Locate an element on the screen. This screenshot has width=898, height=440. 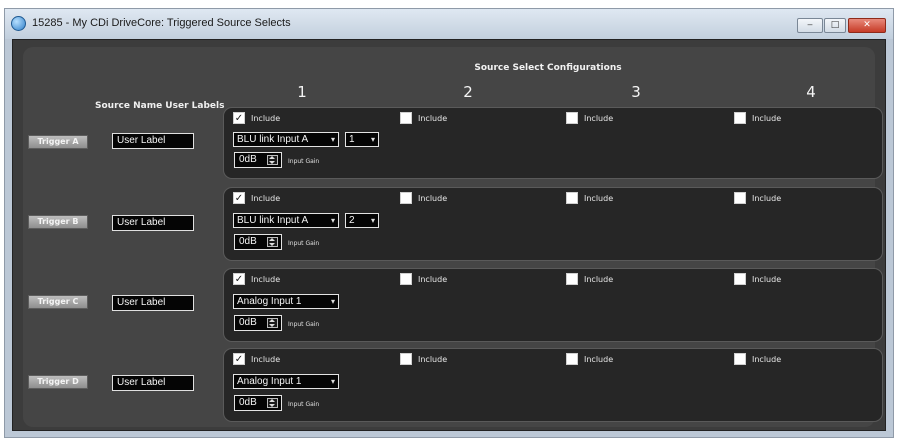
trigger-b-include-4-checkbox is located at coordinates (740, 198).